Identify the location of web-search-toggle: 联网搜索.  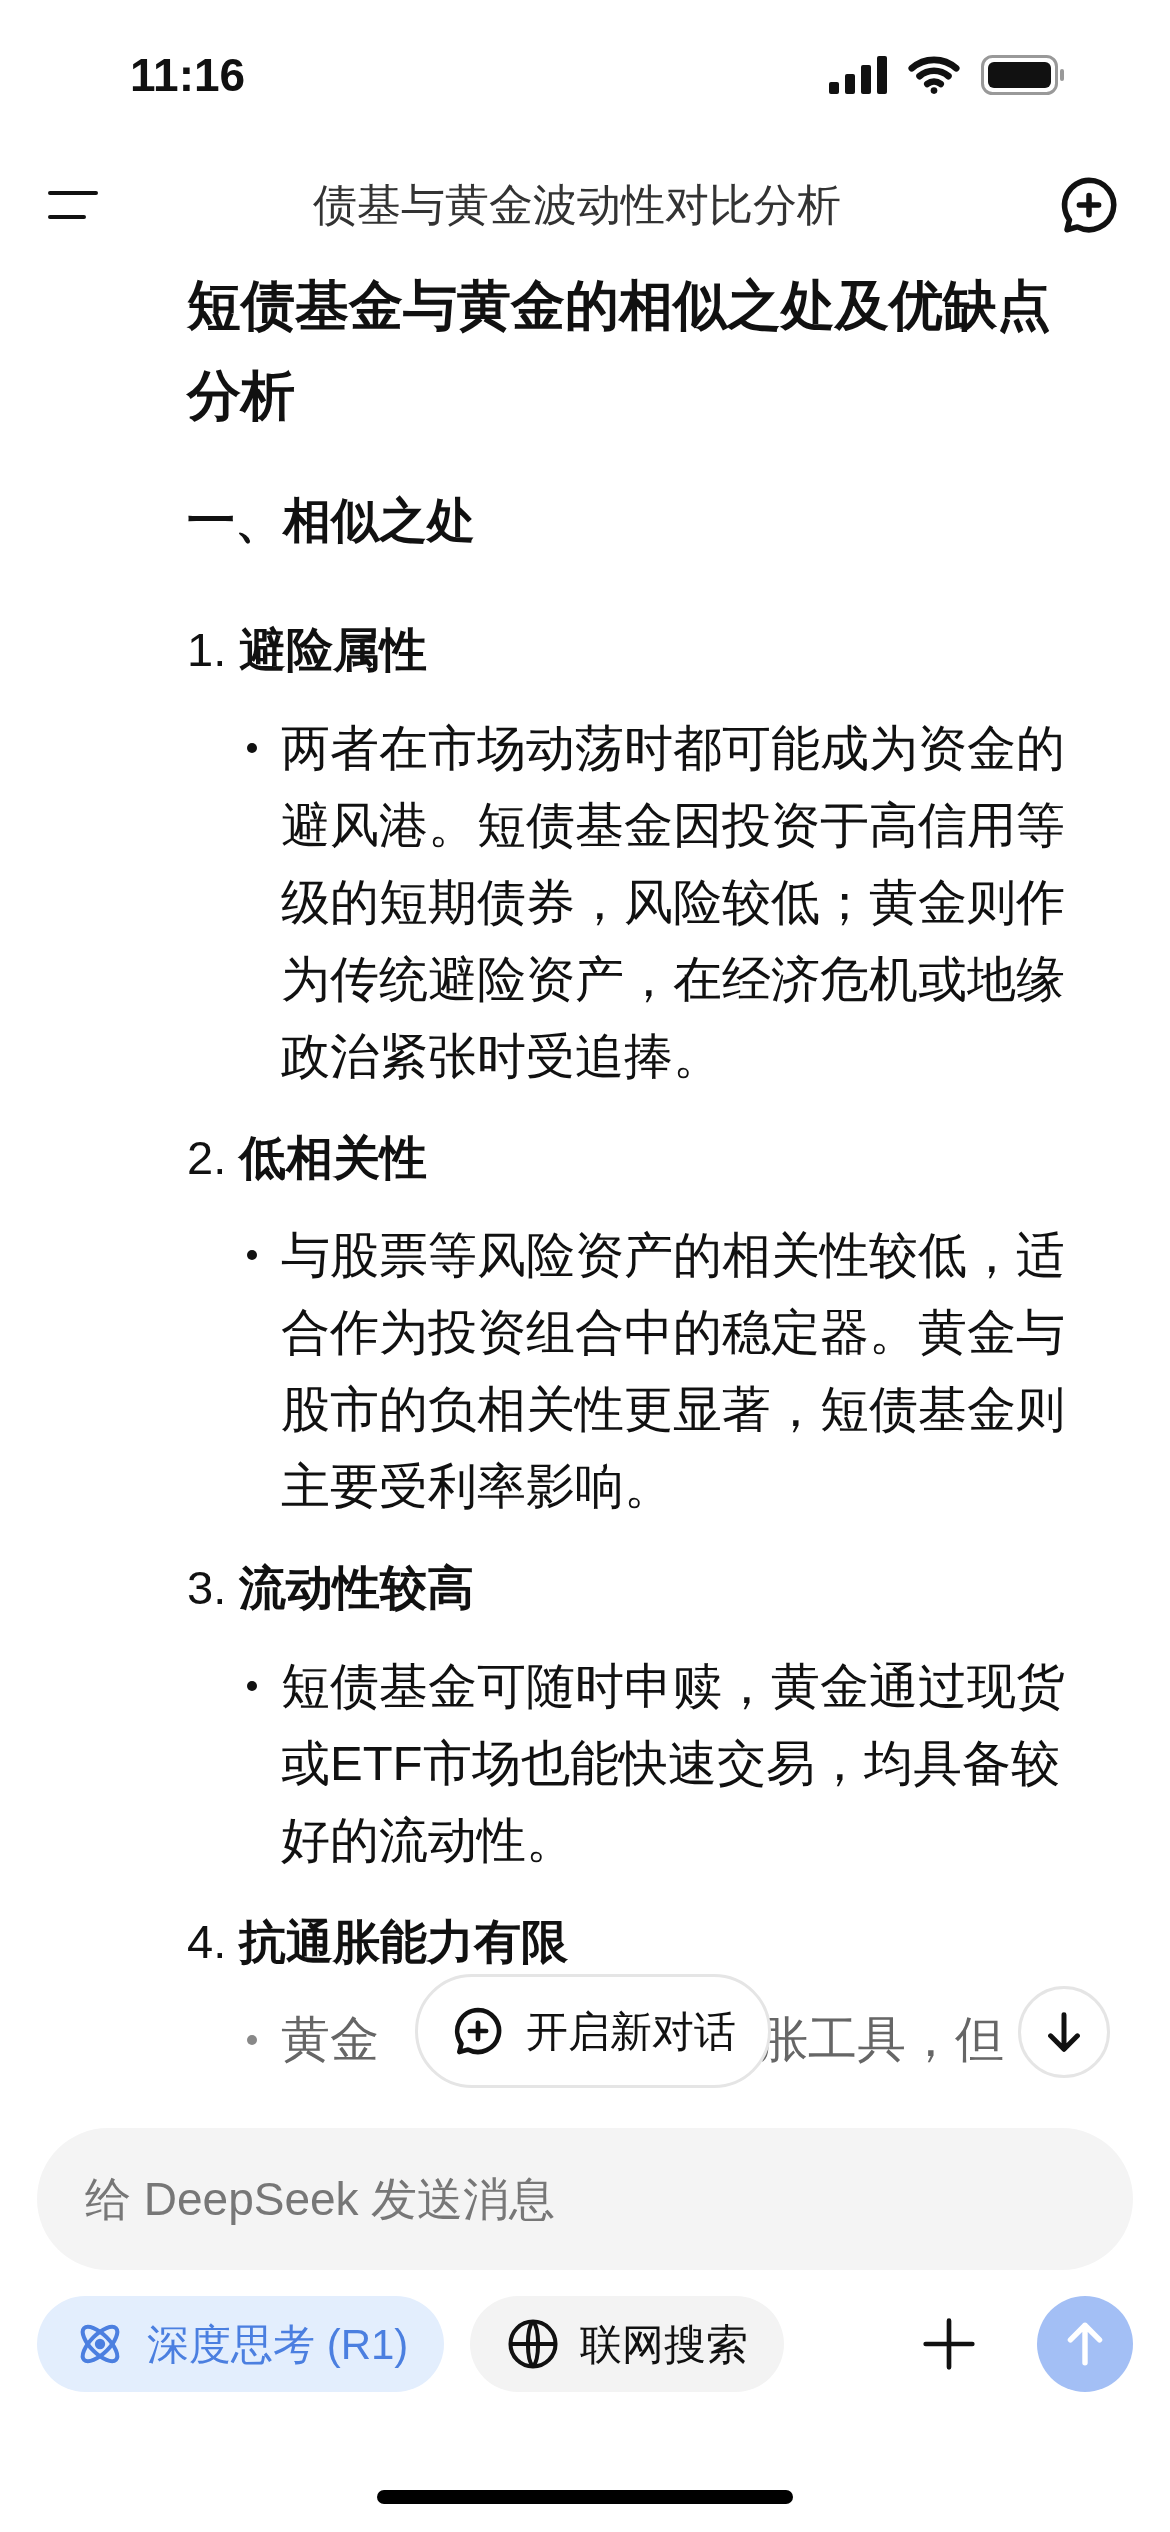
(627, 2344).